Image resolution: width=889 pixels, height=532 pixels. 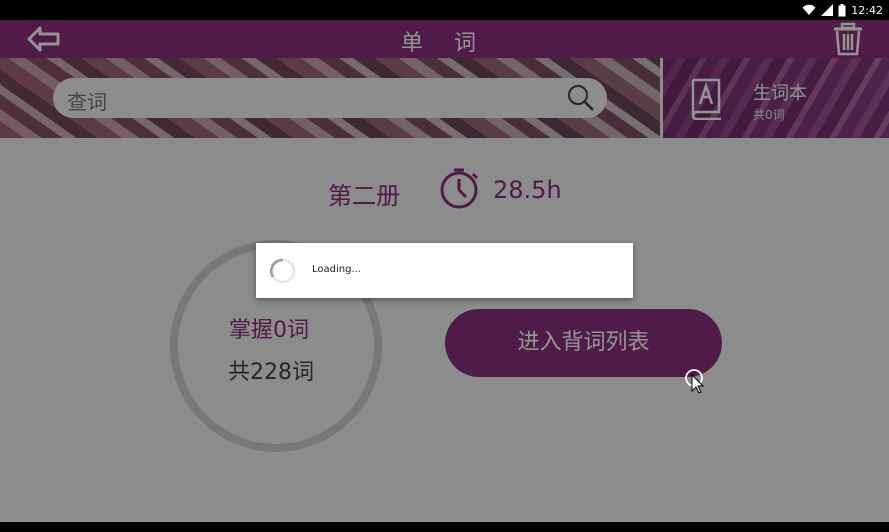 What do you see at coordinates (867, 10) in the screenshot?
I see `status-time: 12:42` at bounding box center [867, 10].